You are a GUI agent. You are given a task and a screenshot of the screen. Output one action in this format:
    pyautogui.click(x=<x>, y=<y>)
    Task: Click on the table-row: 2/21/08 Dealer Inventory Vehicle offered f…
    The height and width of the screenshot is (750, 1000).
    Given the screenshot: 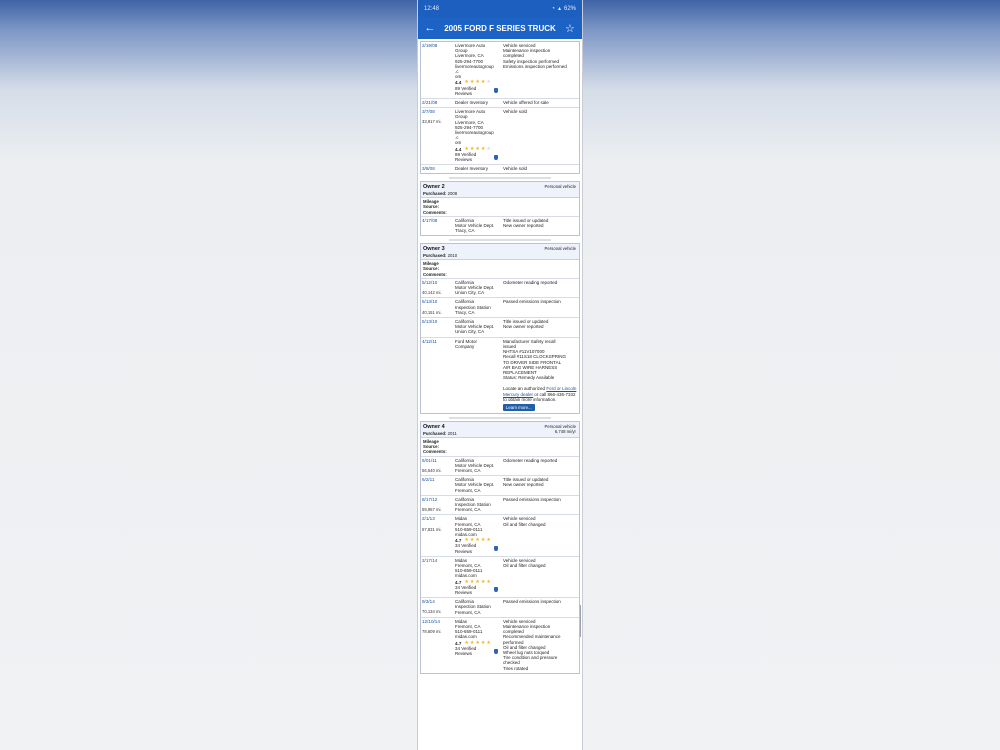 What is the action you would take?
    pyautogui.click(x=500, y=102)
    